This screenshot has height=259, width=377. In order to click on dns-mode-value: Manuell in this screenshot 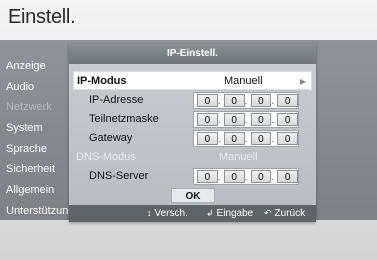, I will do `click(238, 157)`.